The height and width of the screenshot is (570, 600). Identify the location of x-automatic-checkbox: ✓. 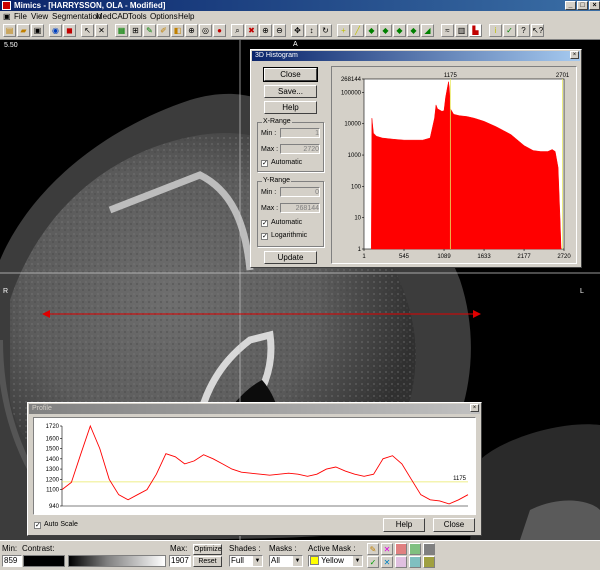
(264, 163).